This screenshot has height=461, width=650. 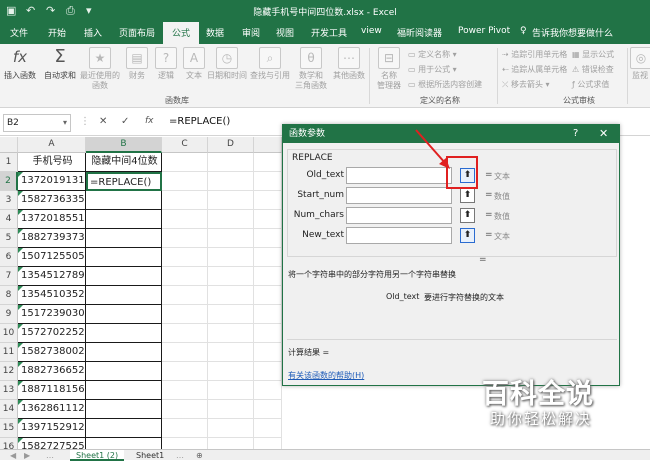 What do you see at coordinates (52, 145) in the screenshot?
I see `column-header-a: A` at bounding box center [52, 145].